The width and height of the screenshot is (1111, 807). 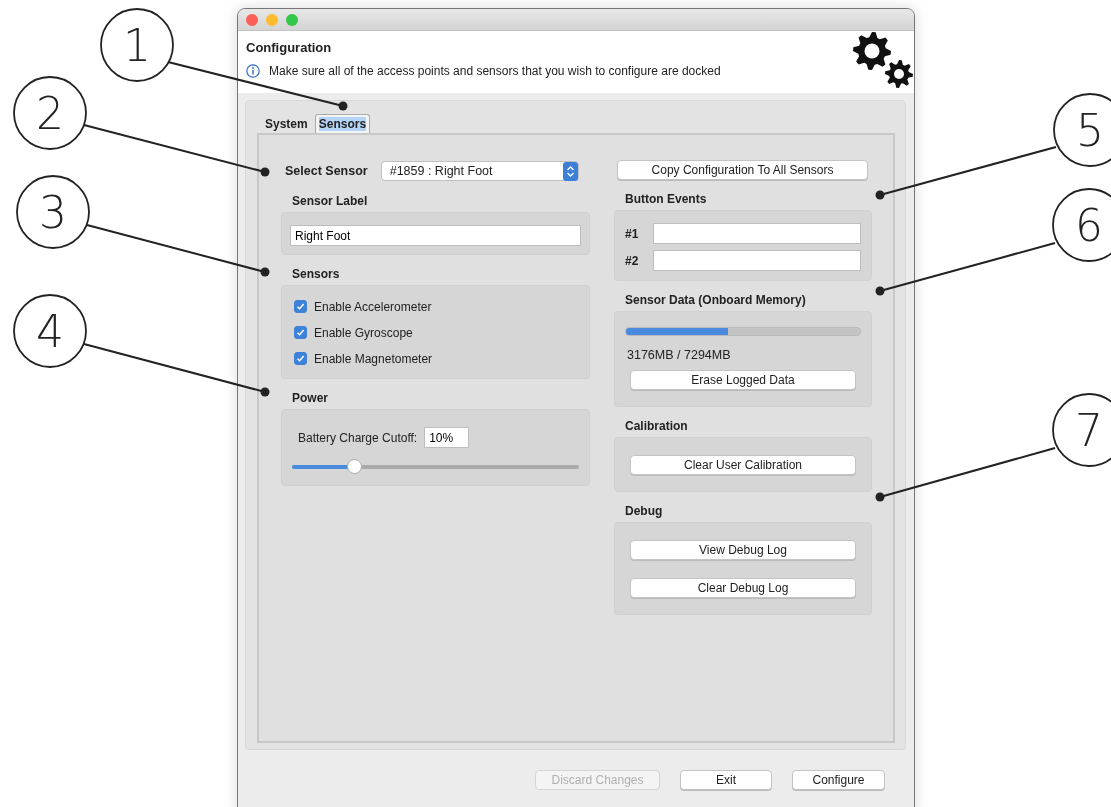 I want to click on percent-field: 10%, so click(x=447, y=437).